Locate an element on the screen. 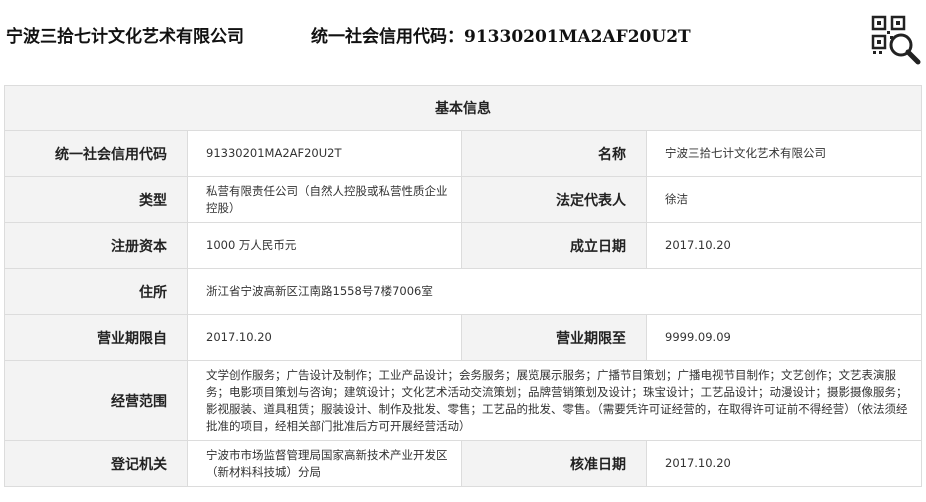 This screenshot has height=502, width=926. qr-search-icon is located at coordinates (896, 40).